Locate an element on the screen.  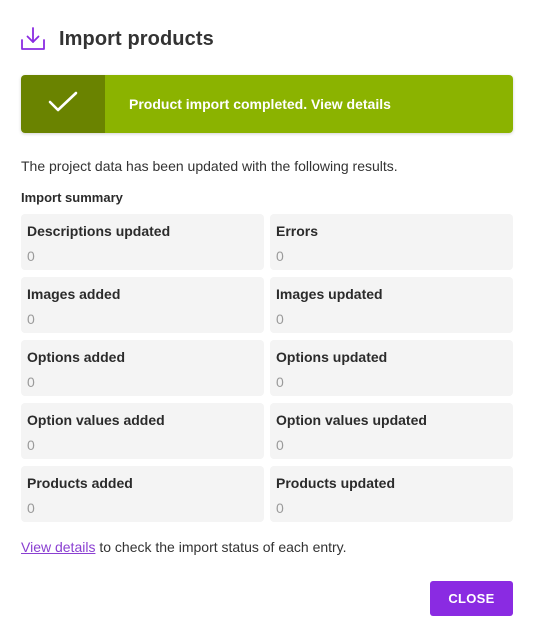
summary-card-images-added: Images added 0 is located at coordinates (142, 305).